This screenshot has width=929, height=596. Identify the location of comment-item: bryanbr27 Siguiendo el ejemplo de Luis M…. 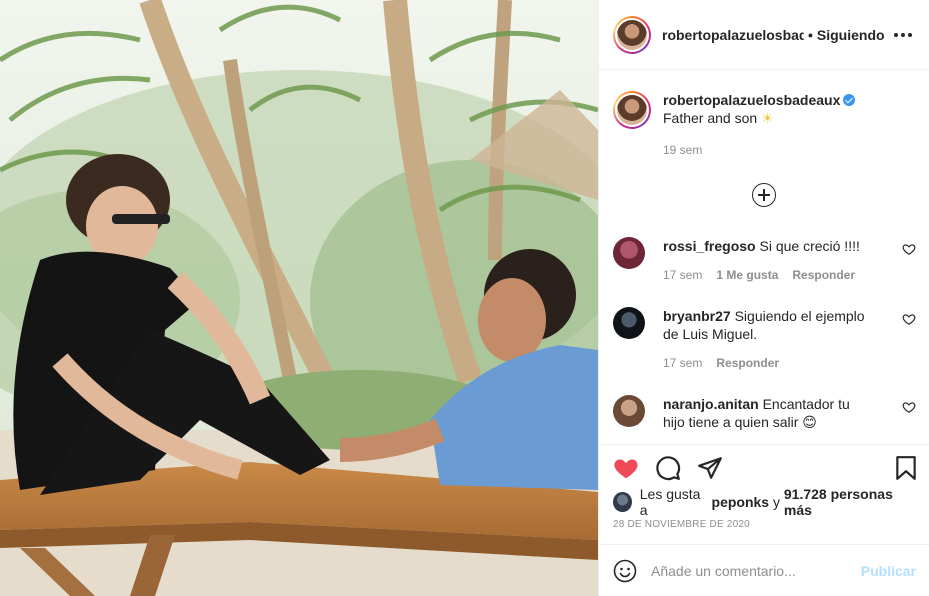
(764, 339).